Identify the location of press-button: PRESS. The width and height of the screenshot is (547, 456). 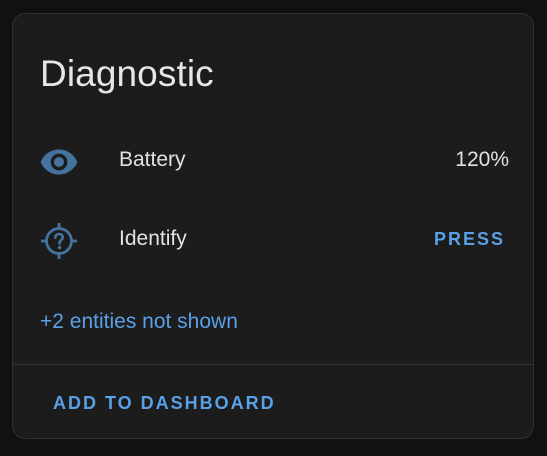
(469, 239).